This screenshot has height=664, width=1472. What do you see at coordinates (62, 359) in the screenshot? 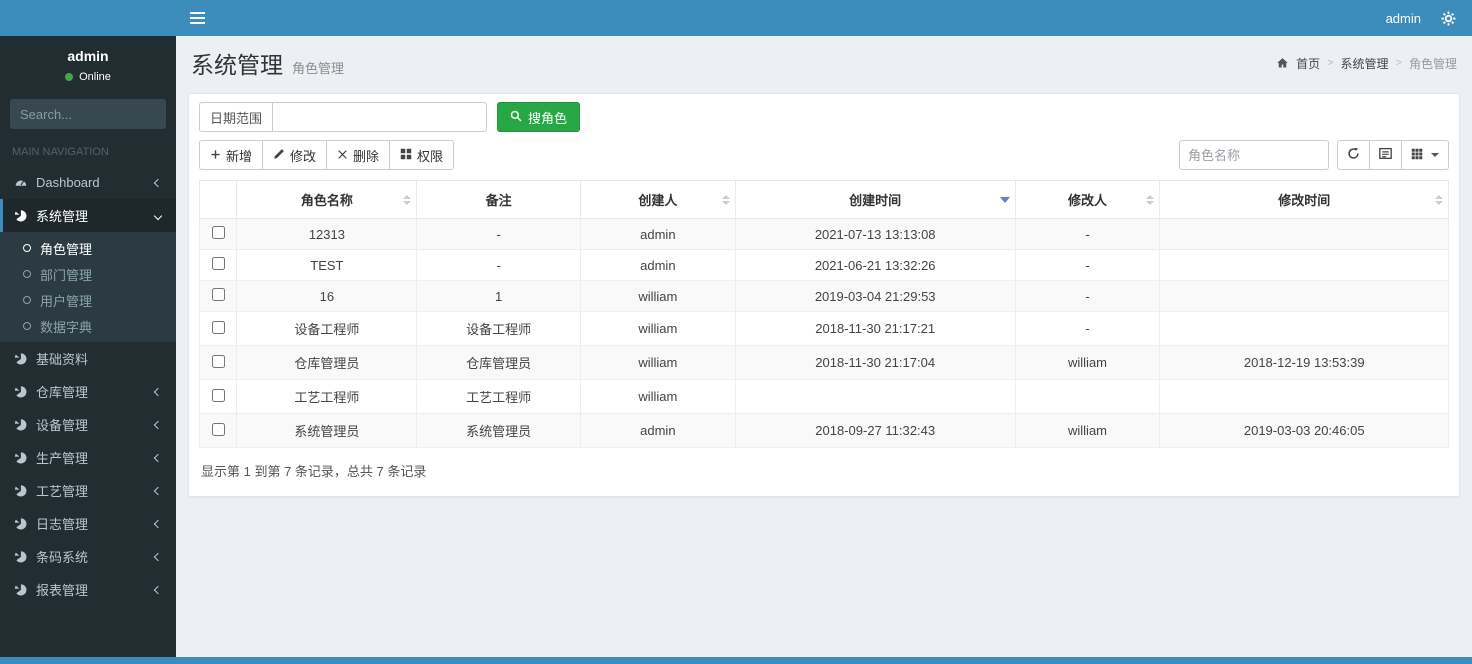
I see `sidebar-item-label: 基础资料` at bounding box center [62, 359].